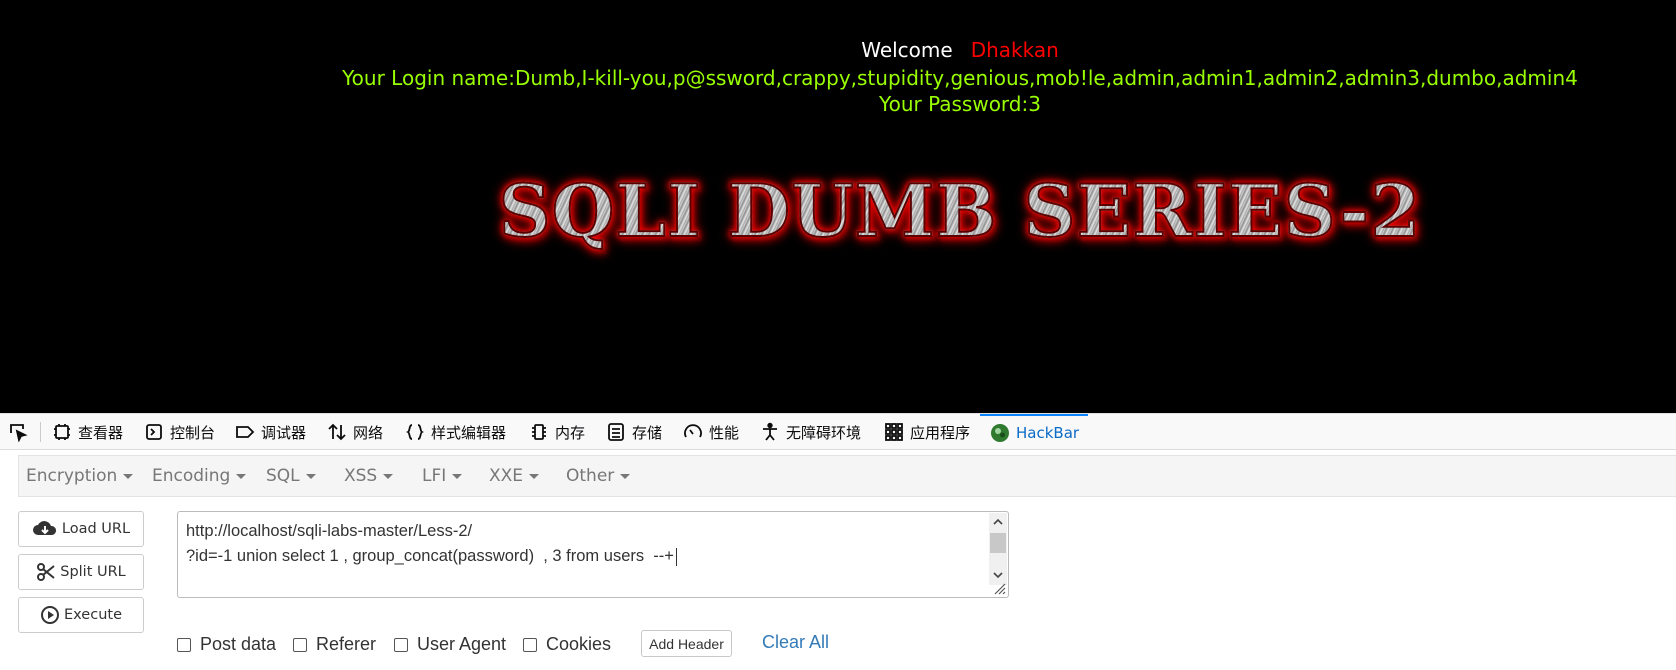 The image size is (1676, 670). I want to click on scroll-thumb, so click(998, 543).